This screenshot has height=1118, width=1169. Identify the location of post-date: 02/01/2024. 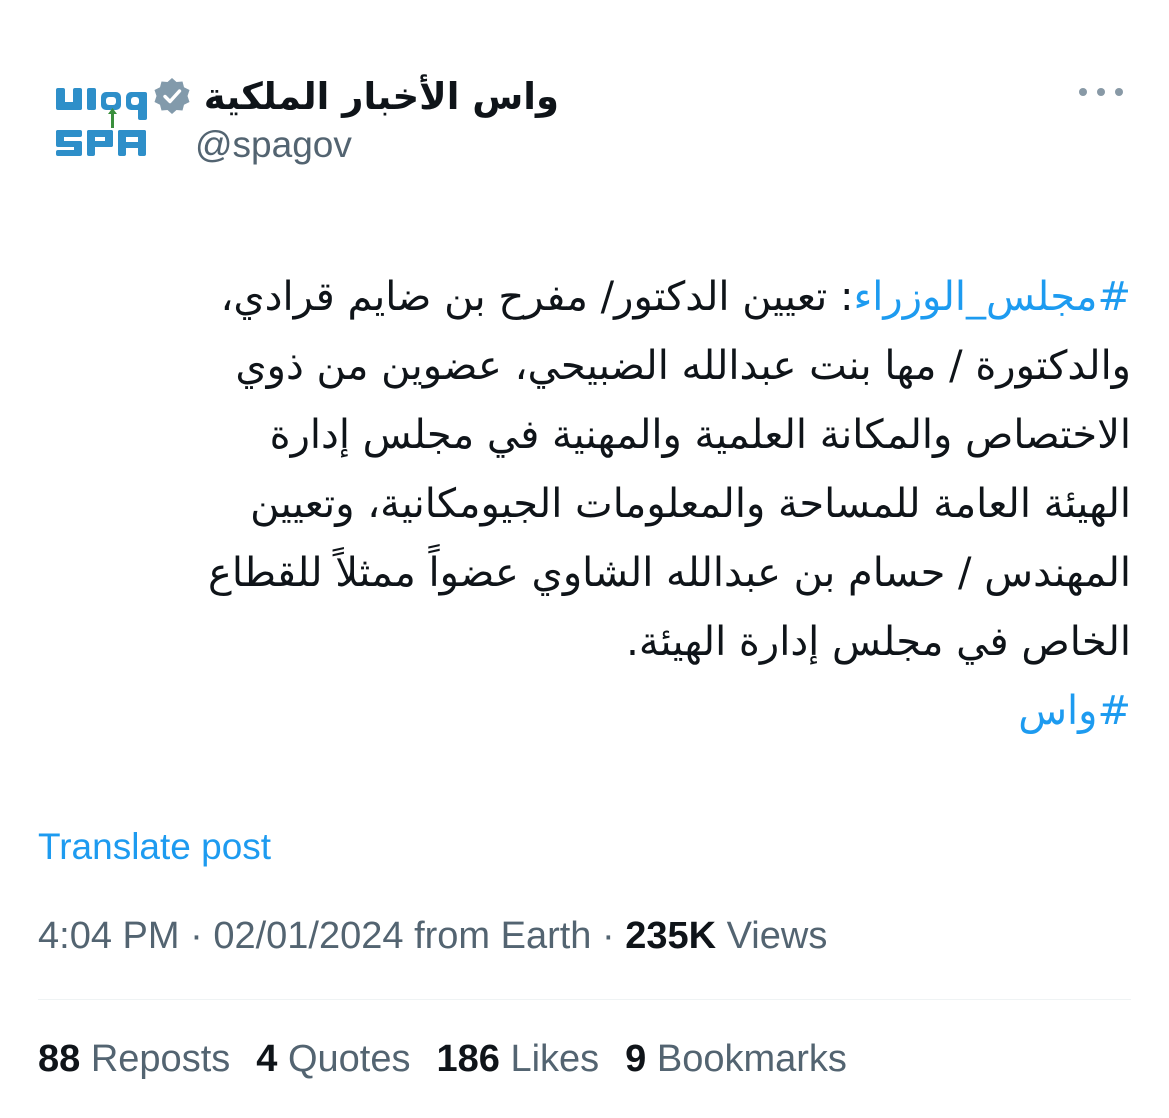
(308, 936).